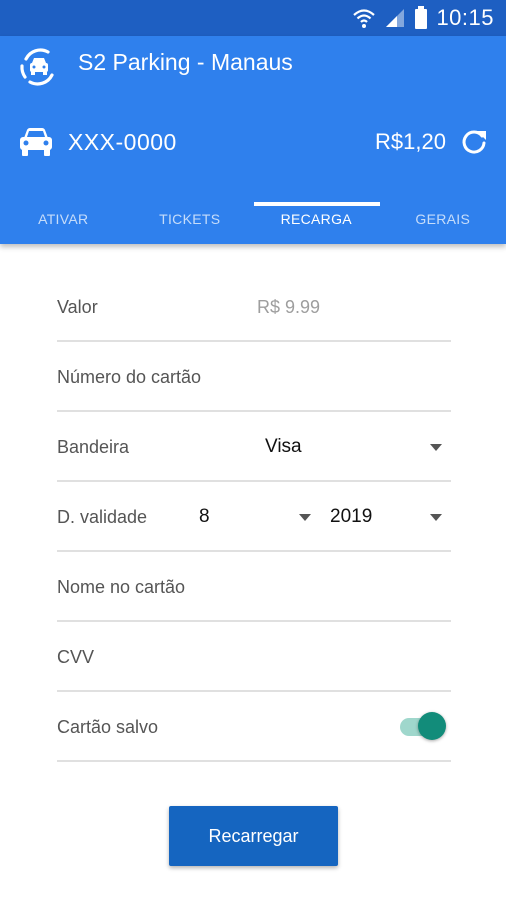 The image size is (506, 900). What do you see at coordinates (93, 447) in the screenshot?
I see `bandeira-label: Bandeira` at bounding box center [93, 447].